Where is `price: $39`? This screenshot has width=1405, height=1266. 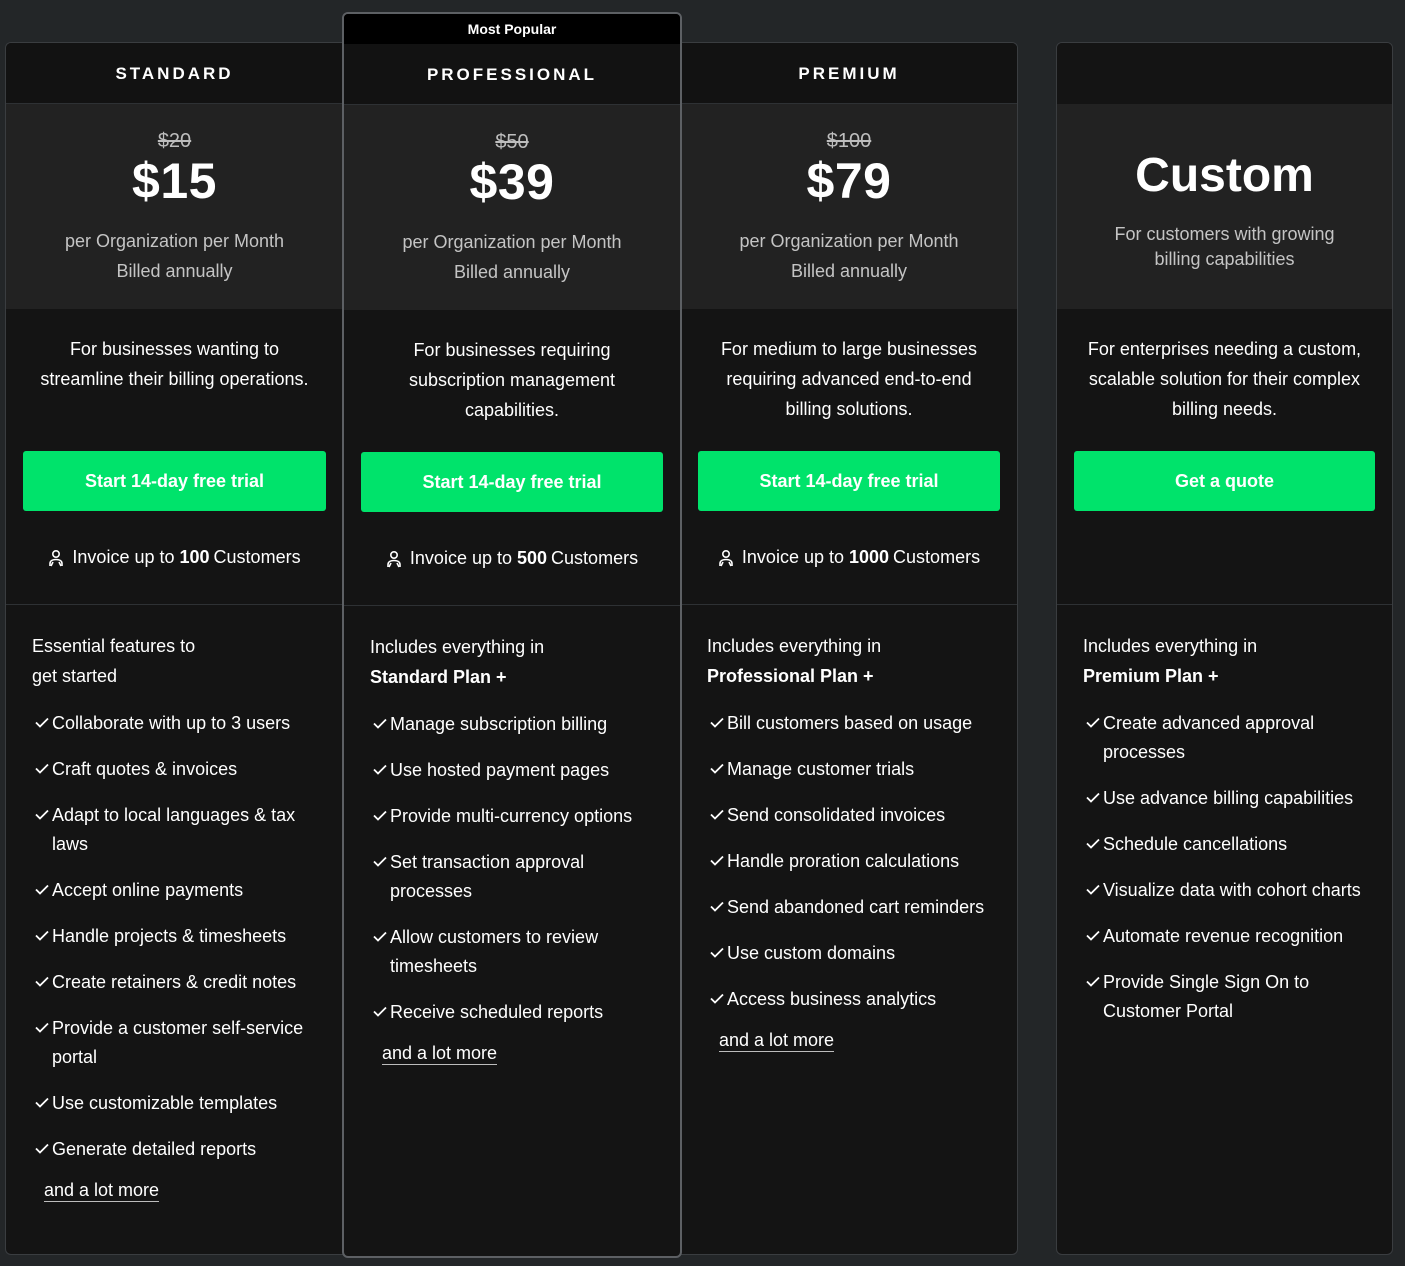 price: $39 is located at coordinates (512, 182).